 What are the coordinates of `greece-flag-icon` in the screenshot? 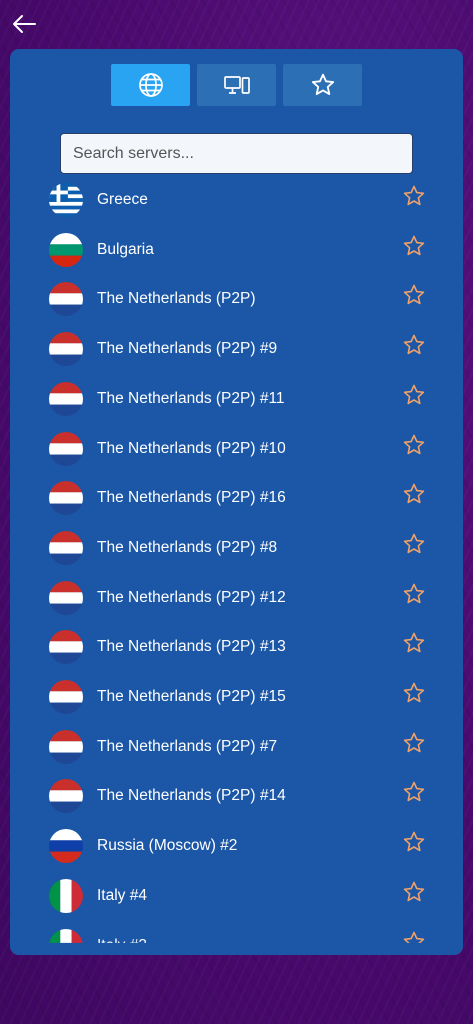 It's located at (66, 200).